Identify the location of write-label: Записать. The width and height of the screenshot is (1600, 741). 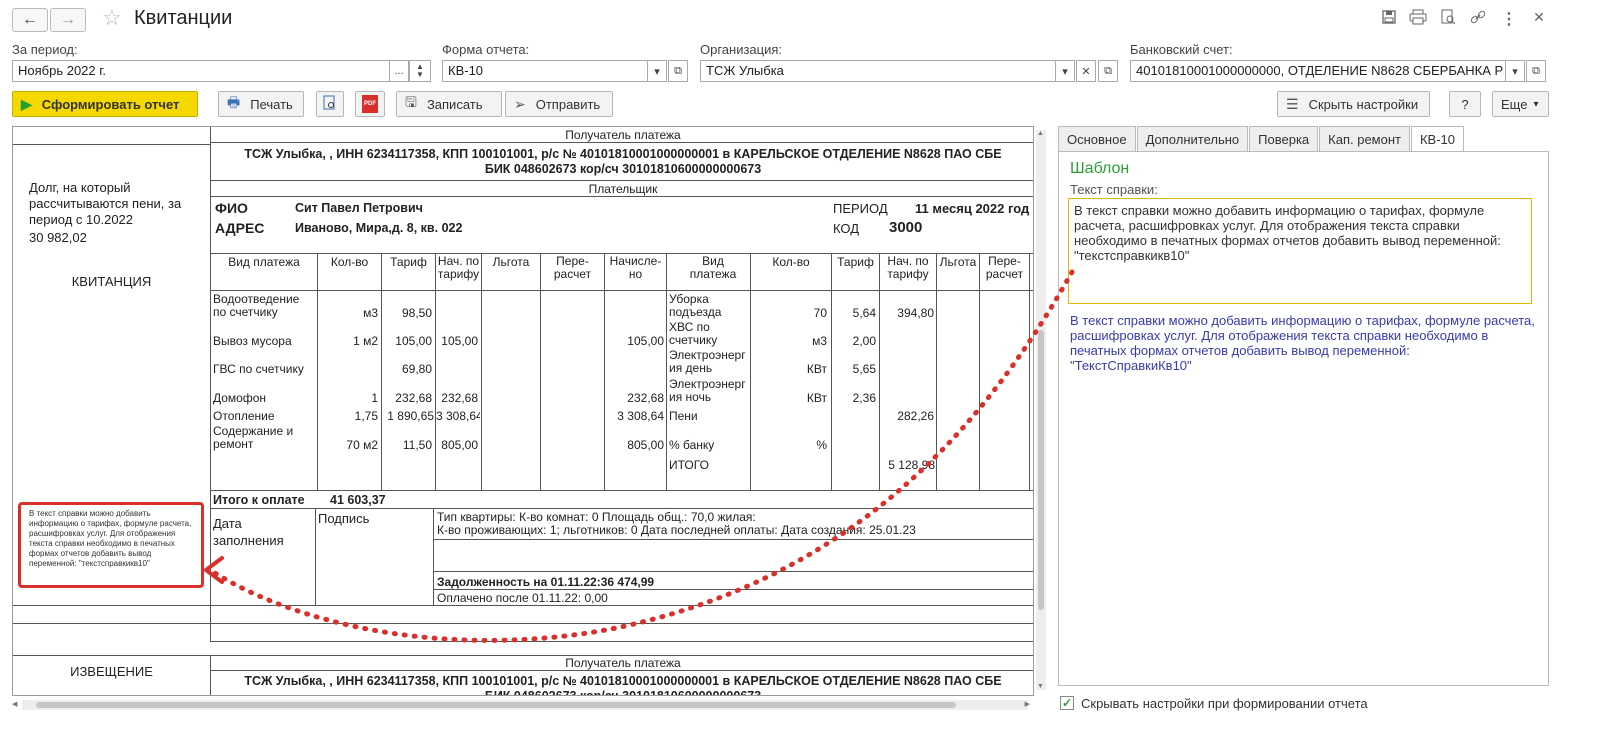
(454, 104).